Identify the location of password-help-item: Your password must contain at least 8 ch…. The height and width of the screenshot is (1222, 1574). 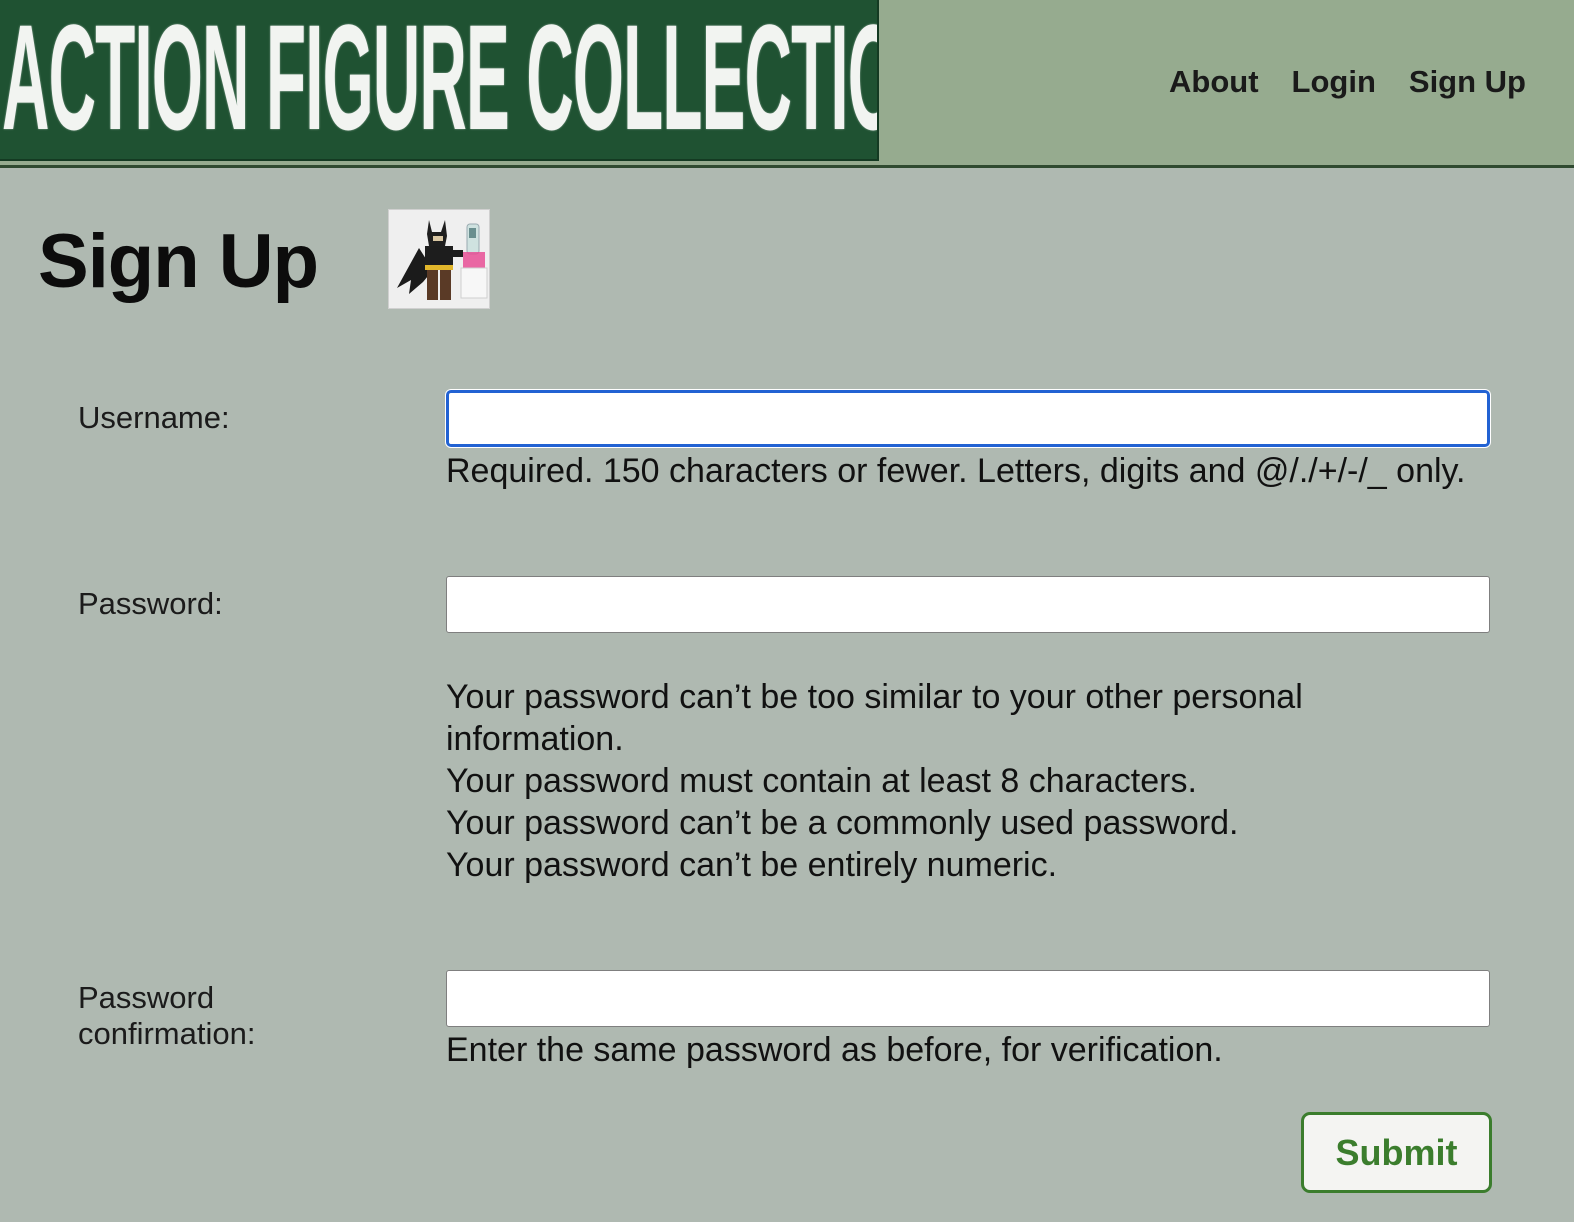
(821, 781).